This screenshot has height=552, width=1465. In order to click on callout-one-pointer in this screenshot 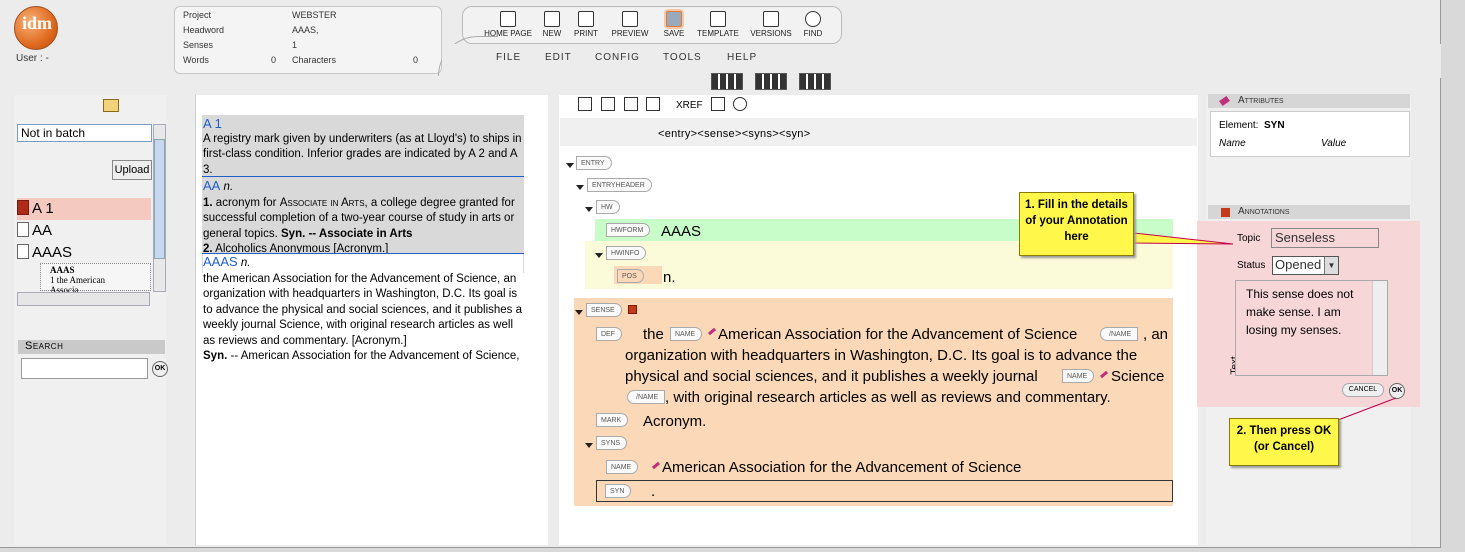, I will do `click(1183, 238)`.